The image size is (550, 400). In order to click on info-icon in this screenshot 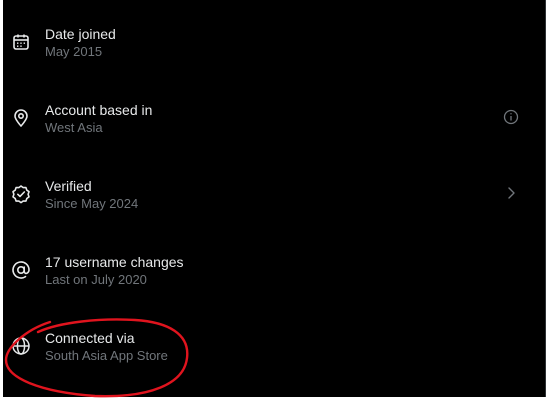, I will do `click(511, 117)`.